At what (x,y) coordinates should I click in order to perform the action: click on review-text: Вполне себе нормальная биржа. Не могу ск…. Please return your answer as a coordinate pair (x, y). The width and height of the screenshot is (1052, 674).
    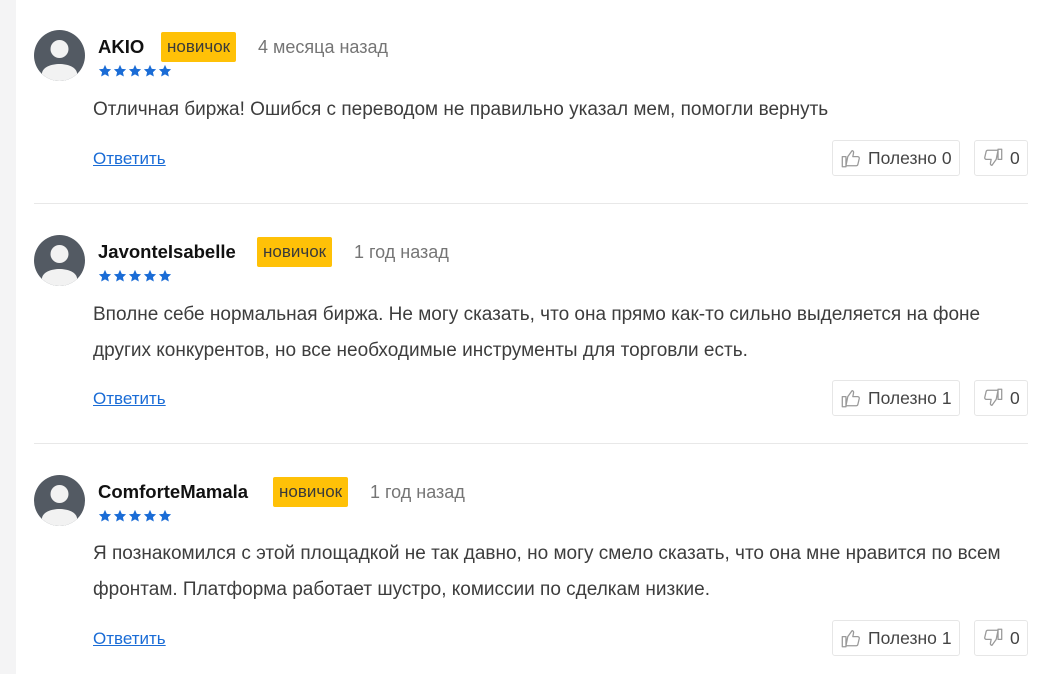
    Looking at the image, I should click on (537, 332).